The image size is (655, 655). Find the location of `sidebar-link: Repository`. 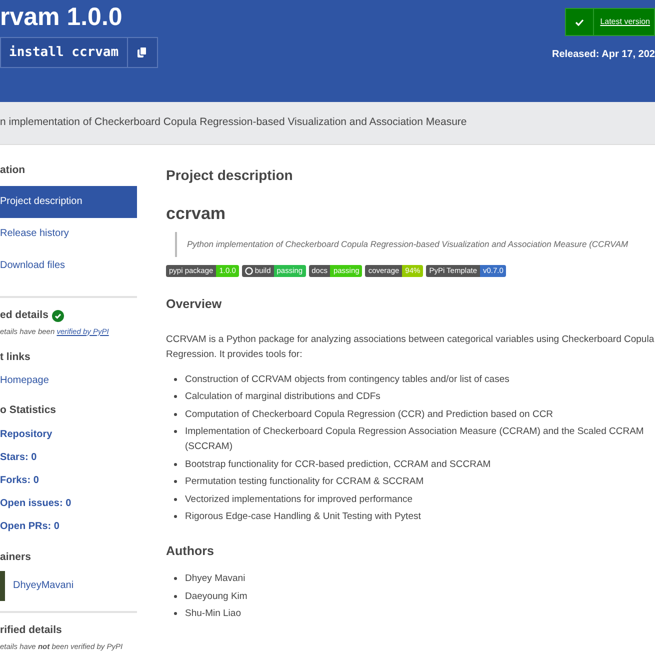

sidebar-link: Repository is located at coordinates (68, 434).